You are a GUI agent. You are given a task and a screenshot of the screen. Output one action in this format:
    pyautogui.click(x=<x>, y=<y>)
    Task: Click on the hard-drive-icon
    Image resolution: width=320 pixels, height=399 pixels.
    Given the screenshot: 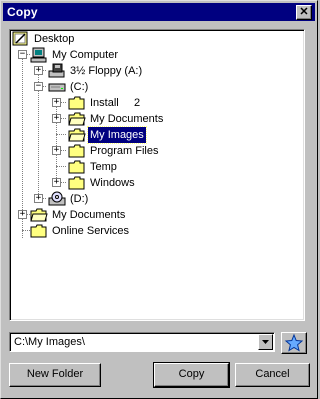 What is the action you would take?
    pyautogui.click(x=57, y=87)
    